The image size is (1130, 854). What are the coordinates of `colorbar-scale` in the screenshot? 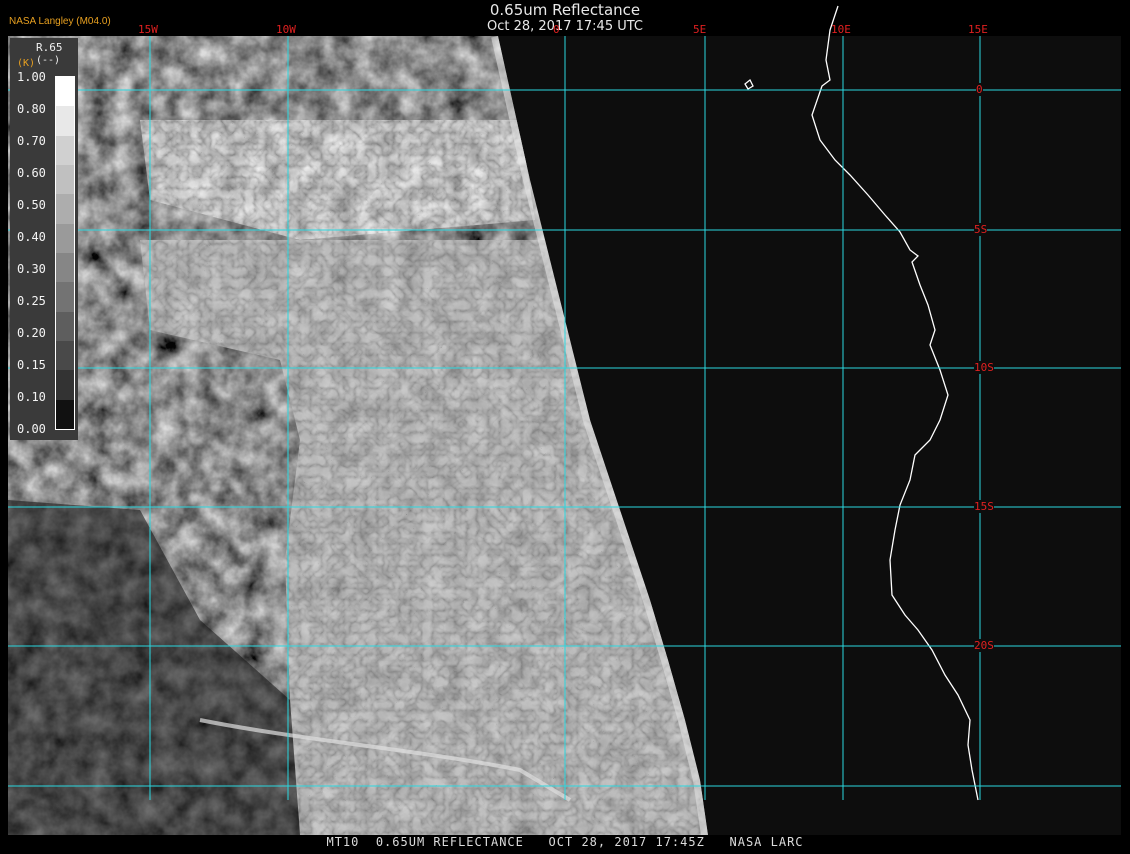 It's located at (65, 253).